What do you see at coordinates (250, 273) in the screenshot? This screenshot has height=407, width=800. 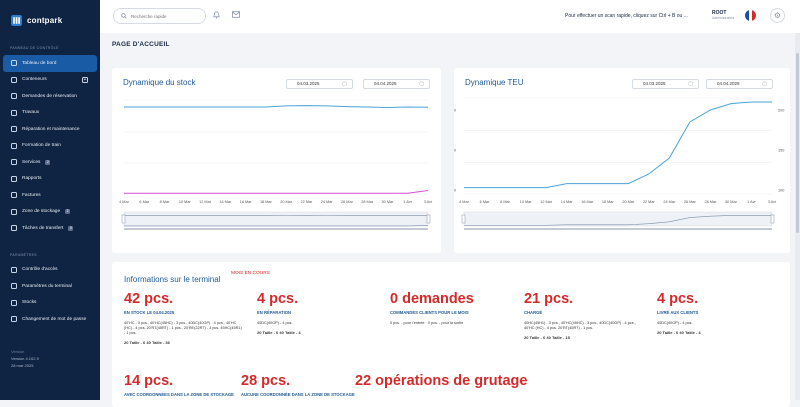 I see `terminal-info-period: MOIS EN COURS` at bounding box center [250, 273].